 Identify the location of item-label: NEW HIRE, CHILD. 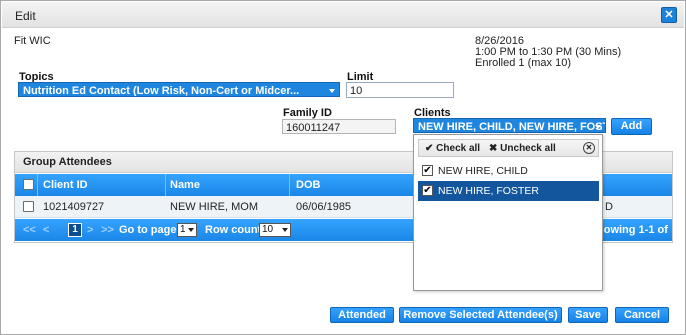
(483, 171).